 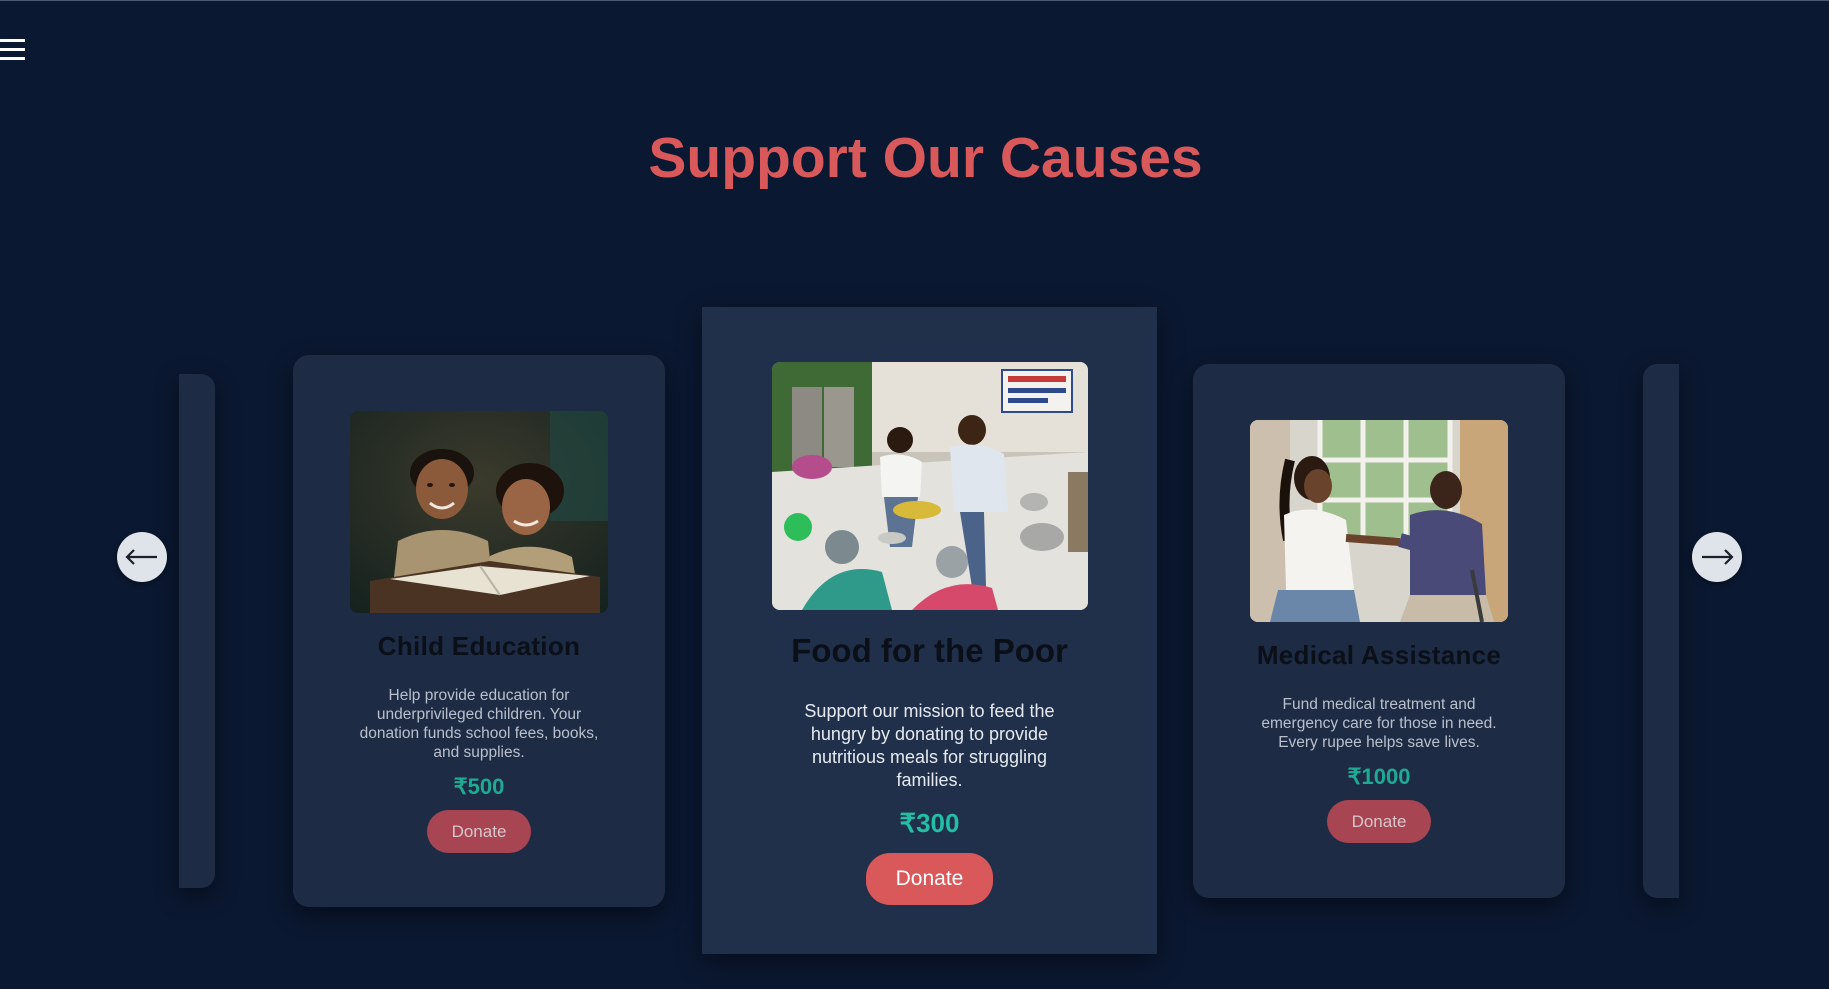 I want to click on card-peek-left, so click(x=197, y=631).